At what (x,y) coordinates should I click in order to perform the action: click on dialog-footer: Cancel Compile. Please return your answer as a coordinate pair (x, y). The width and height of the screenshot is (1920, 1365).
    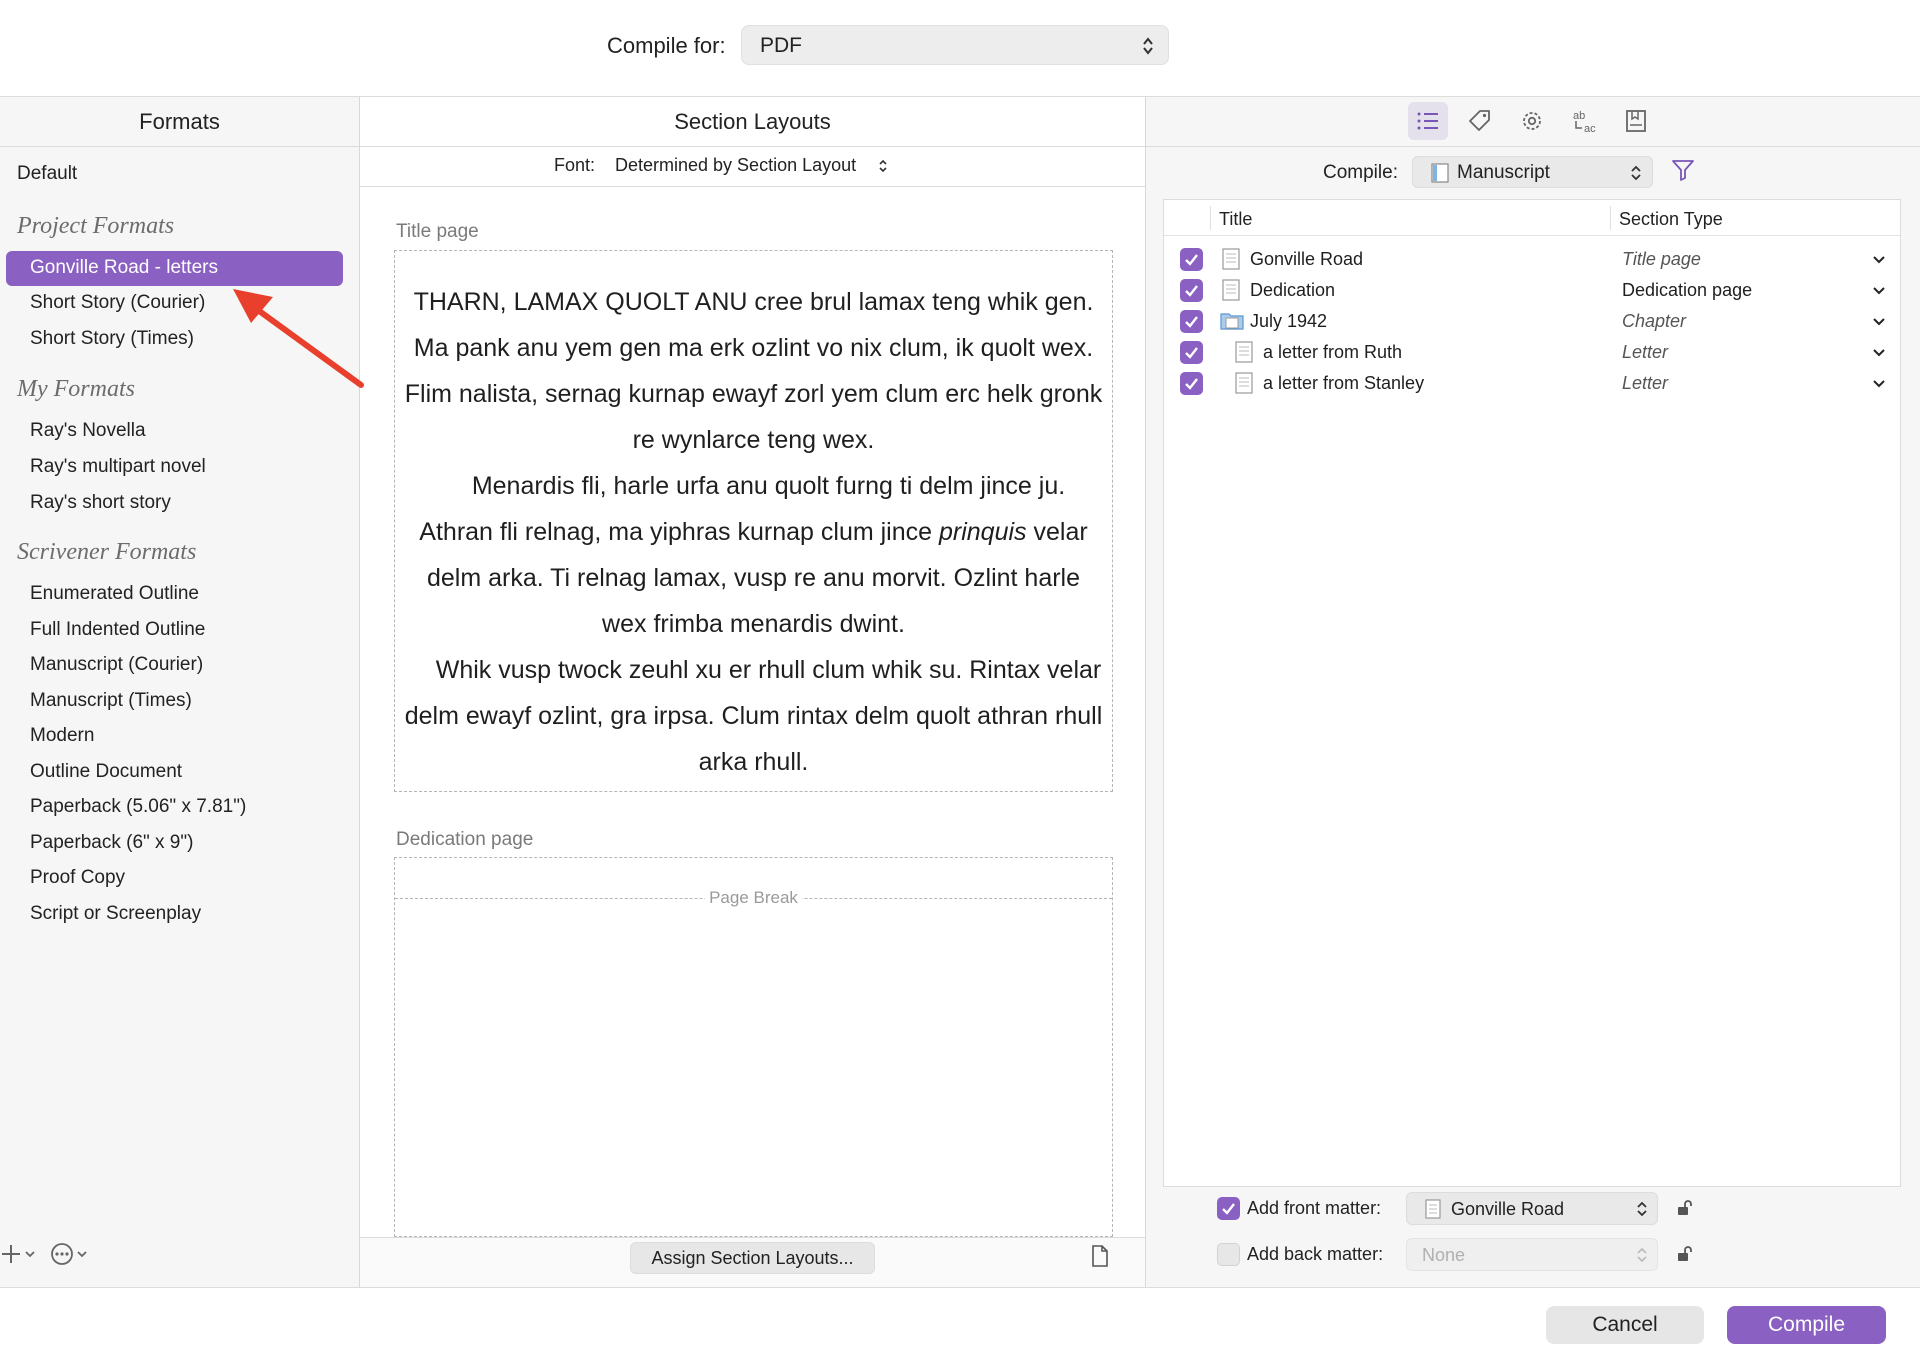
    Looking at the image, I should click on (960, 1326).